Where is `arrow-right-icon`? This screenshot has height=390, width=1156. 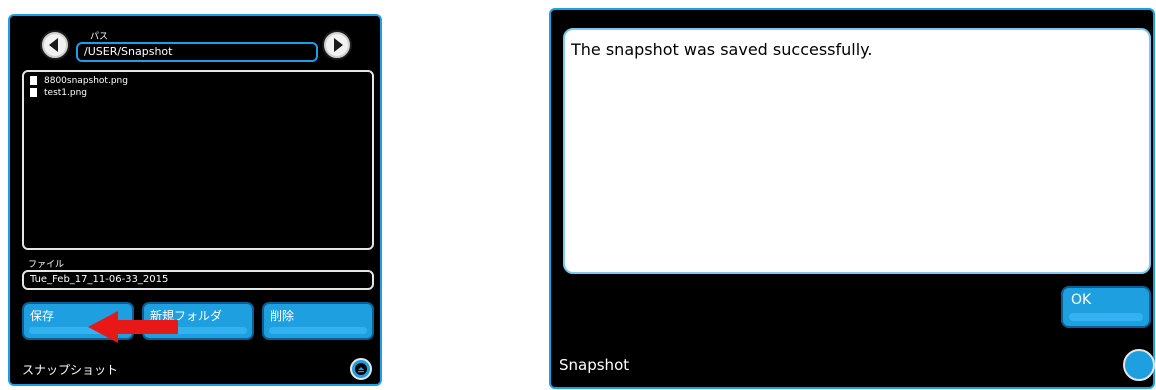
arrow-right-icon is located at coordinates (338, 45).